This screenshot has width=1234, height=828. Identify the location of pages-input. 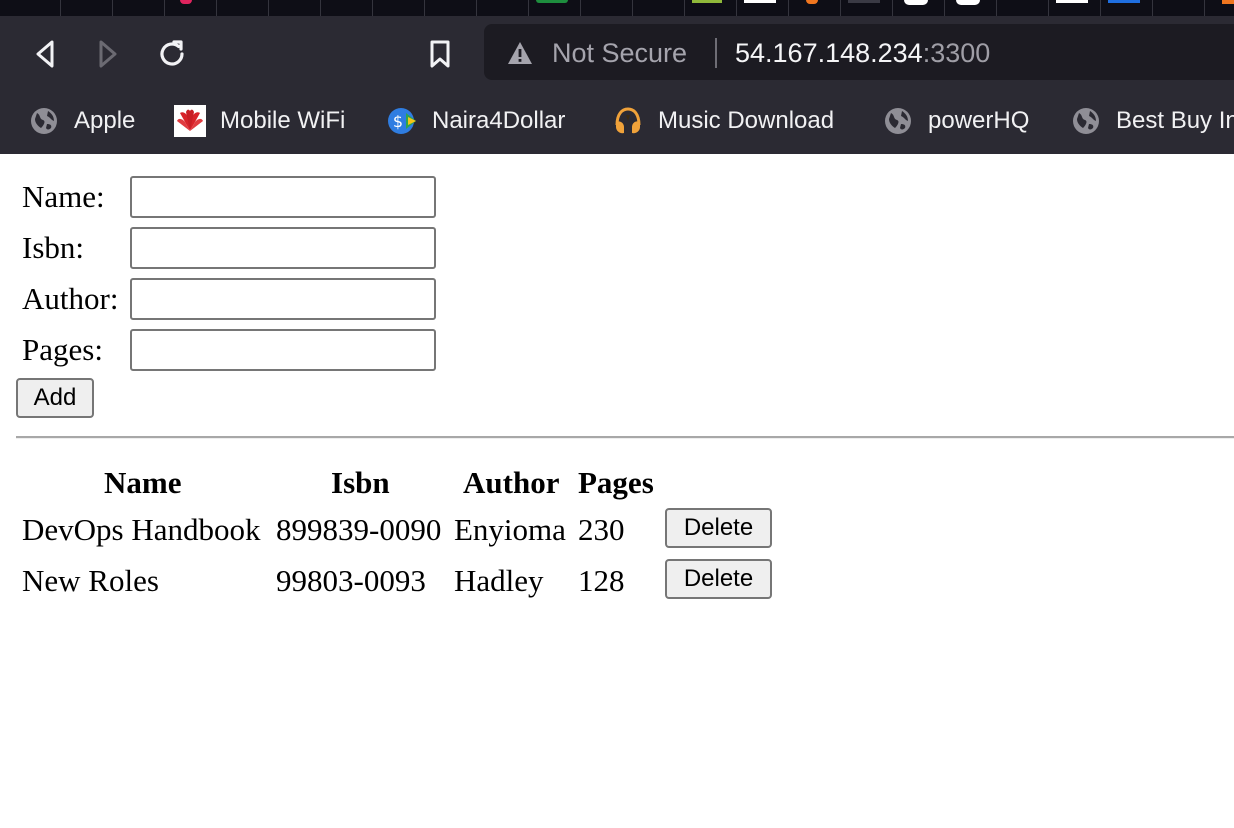
(283, 350).